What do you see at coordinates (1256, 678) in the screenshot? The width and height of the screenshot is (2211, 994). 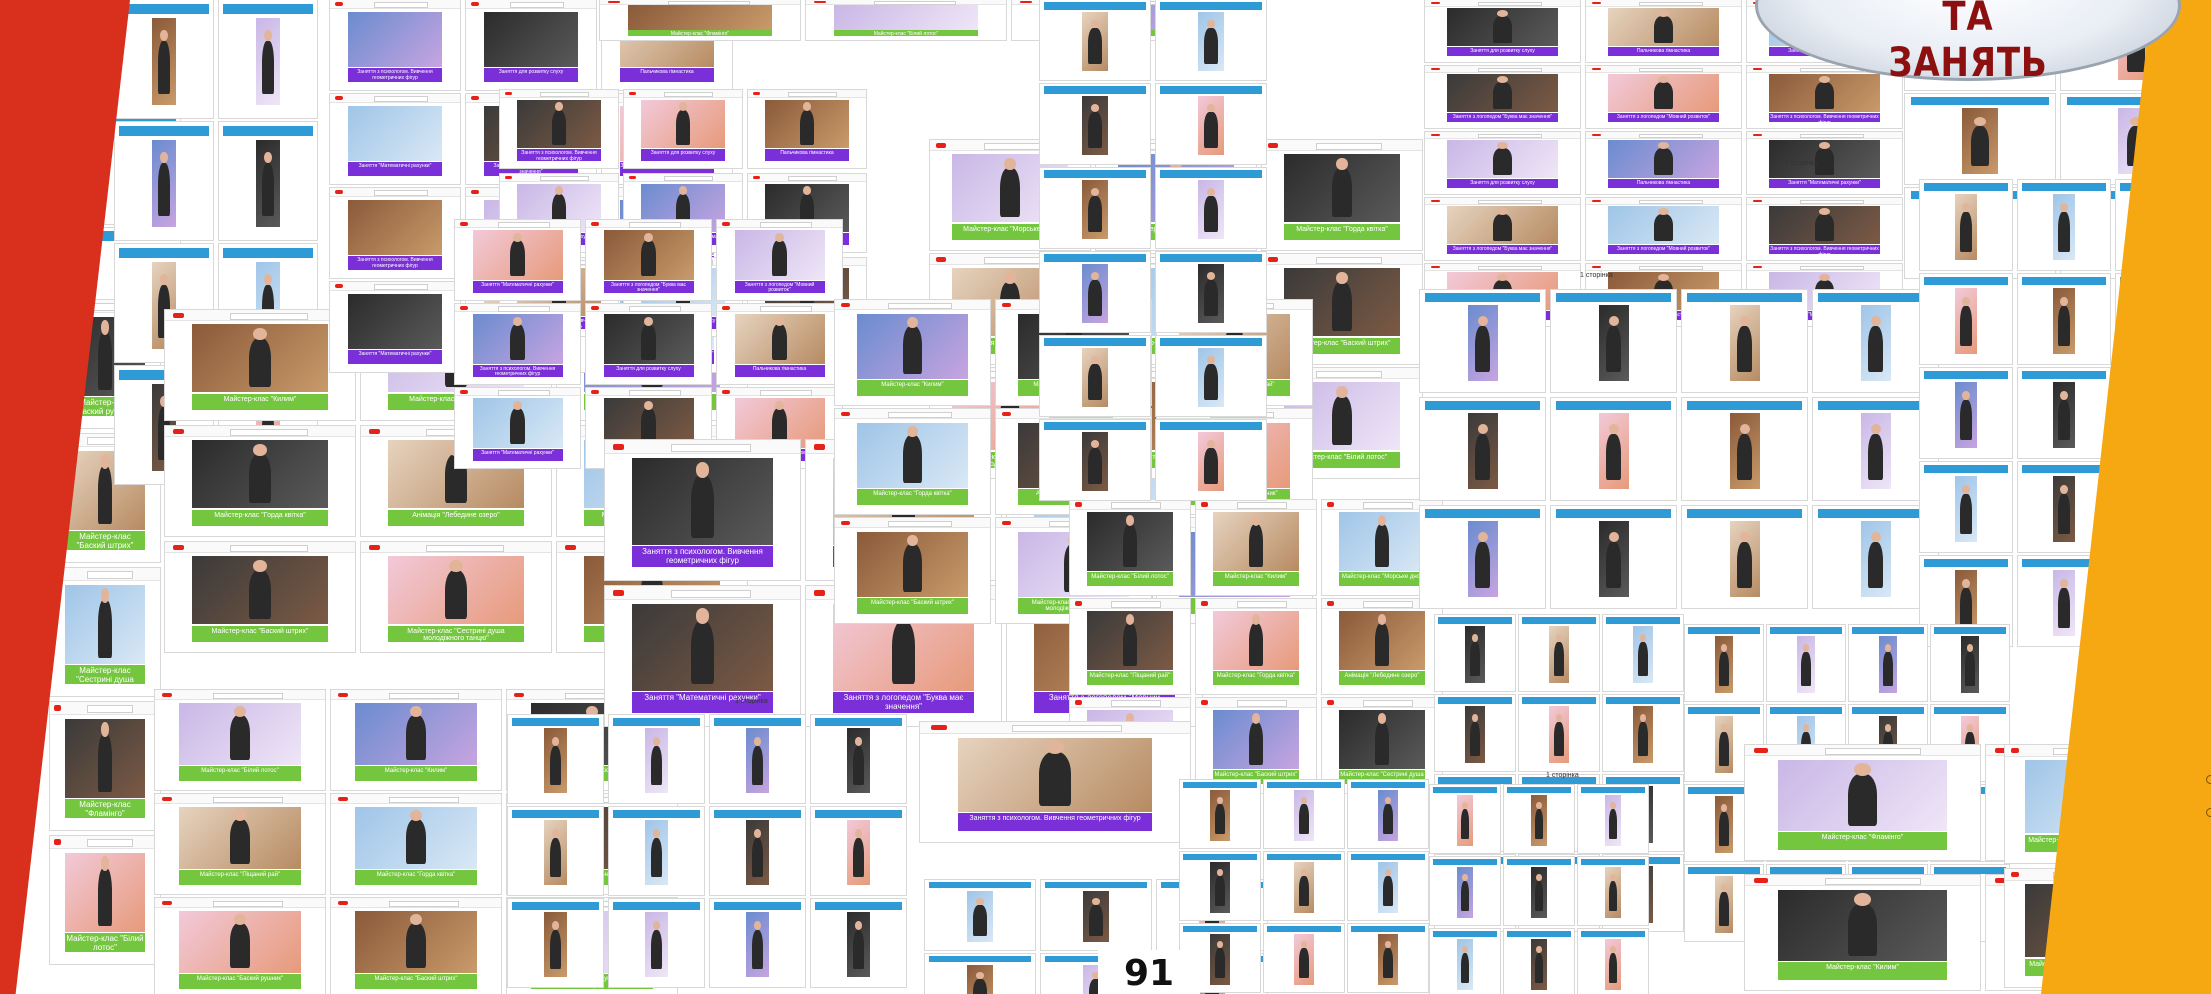 I see `video-caption: Майстер-клас "Горда квітка"` at bounding box center [1256, 678].